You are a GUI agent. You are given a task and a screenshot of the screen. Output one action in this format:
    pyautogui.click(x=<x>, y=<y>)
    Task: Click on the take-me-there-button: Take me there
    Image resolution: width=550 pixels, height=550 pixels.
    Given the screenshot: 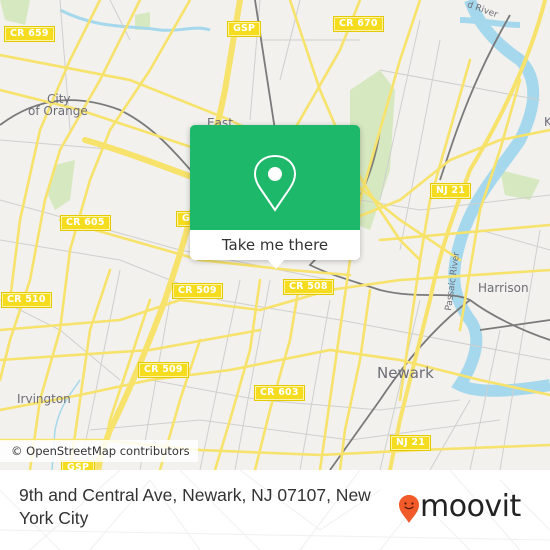 What is the action you would take?
    pyautogui.click(x=275, y=245)
    